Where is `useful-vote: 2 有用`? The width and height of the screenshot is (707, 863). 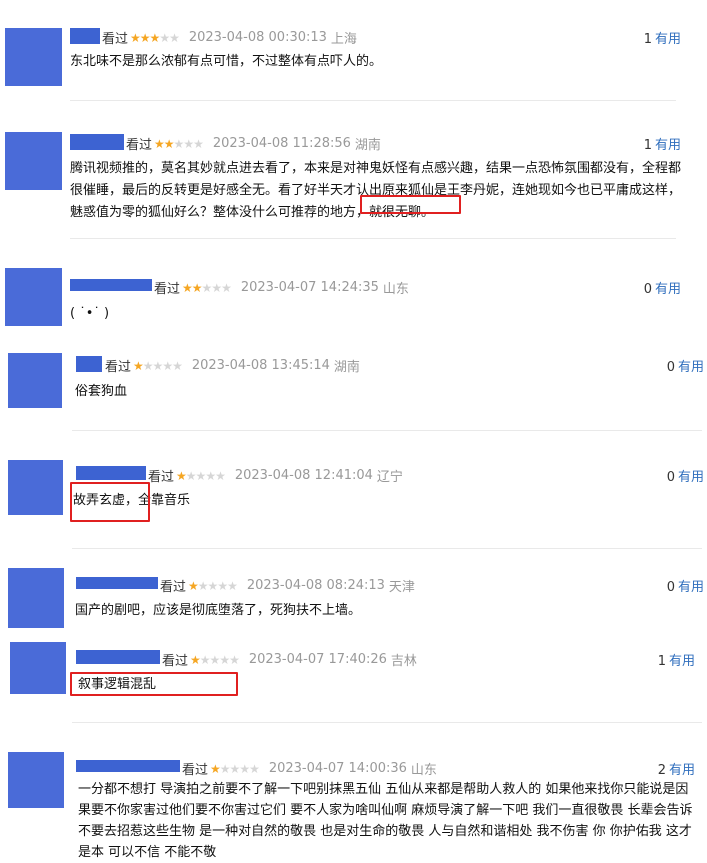
useful-vote: 2 有用 is located at coordinates (676, 768).